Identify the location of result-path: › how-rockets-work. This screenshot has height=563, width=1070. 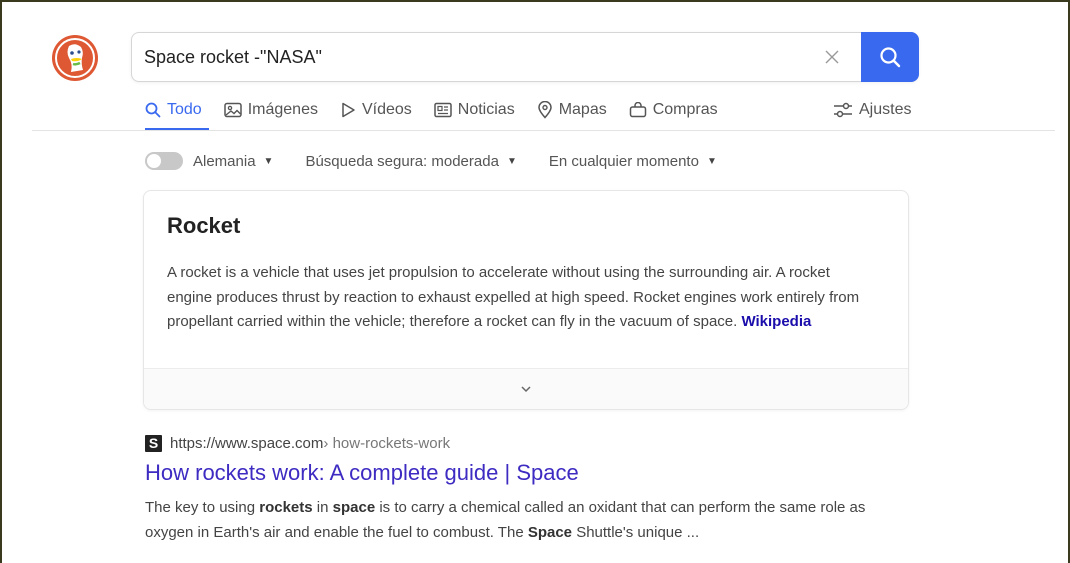
(387, 443).